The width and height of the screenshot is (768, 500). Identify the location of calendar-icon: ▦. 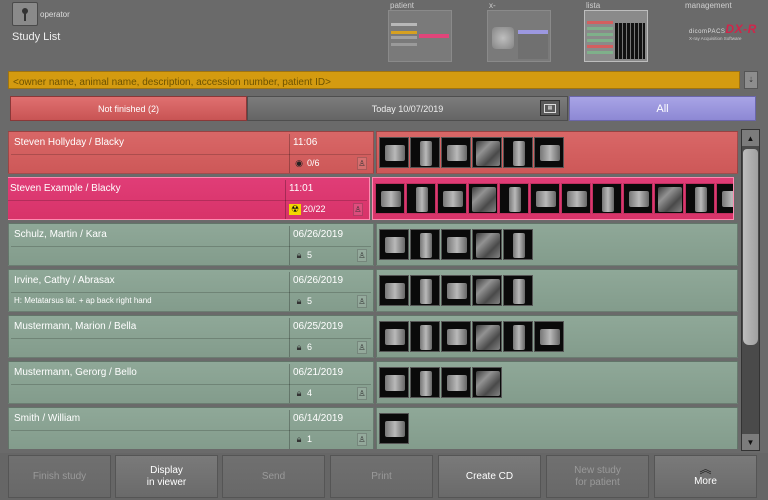
(550, 108).